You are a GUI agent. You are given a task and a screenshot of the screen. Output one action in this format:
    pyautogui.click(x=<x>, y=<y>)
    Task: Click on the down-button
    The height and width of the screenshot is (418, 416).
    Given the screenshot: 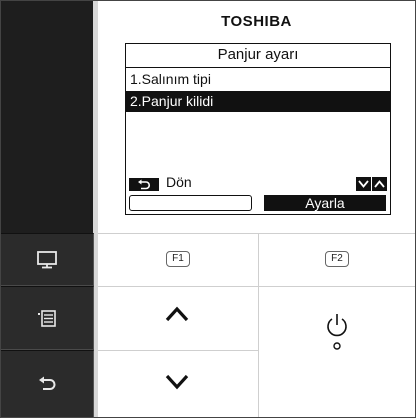 What is the action you would take?
    pyautogui.click(x=177, y=384)
    